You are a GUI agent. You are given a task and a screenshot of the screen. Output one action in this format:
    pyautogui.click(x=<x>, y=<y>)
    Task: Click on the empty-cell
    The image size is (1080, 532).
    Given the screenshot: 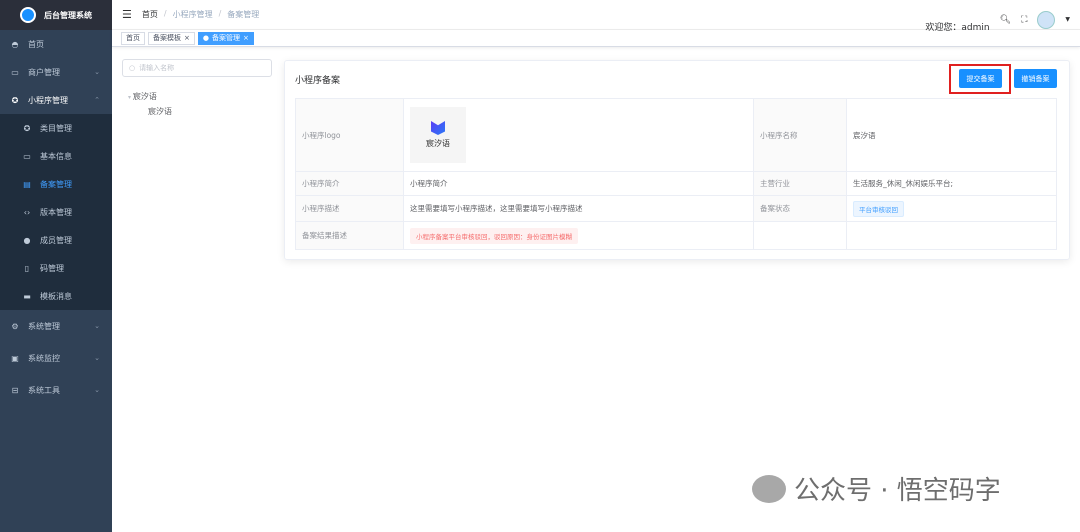 What is the action you would take?
    pyautogui.click(x=951, y=235)
    